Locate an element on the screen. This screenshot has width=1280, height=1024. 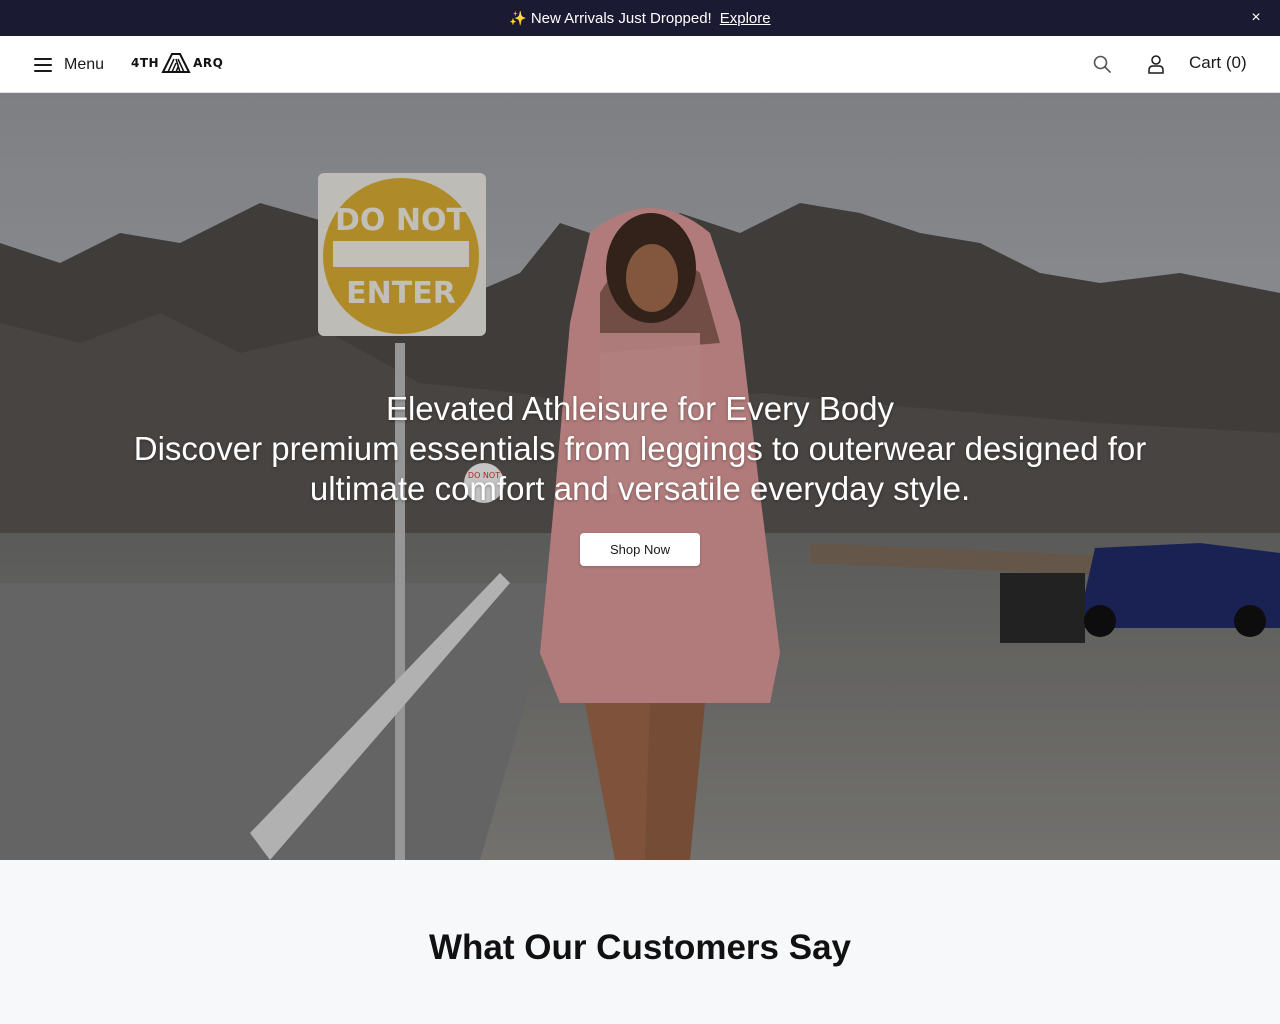
search-icon is located at coordinates (1102, 64).